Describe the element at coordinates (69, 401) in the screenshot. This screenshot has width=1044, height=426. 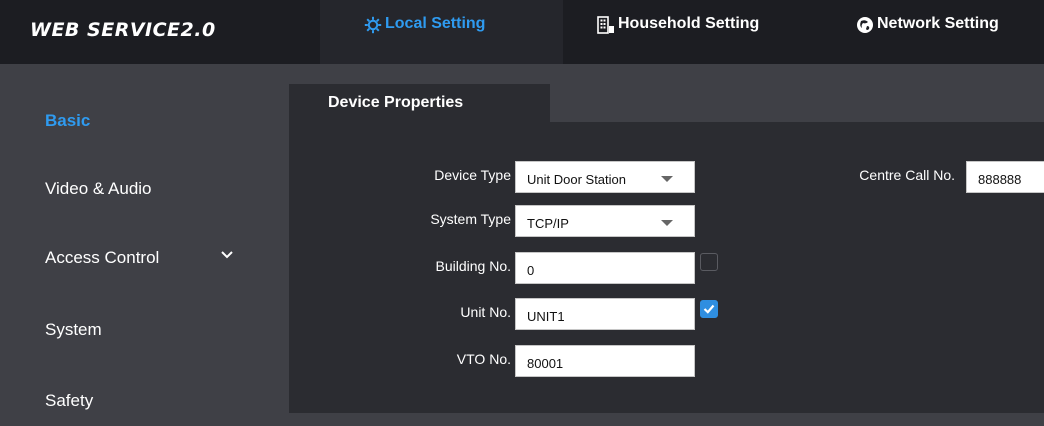
I see `sidebar-item-safety: Safety` at that location.